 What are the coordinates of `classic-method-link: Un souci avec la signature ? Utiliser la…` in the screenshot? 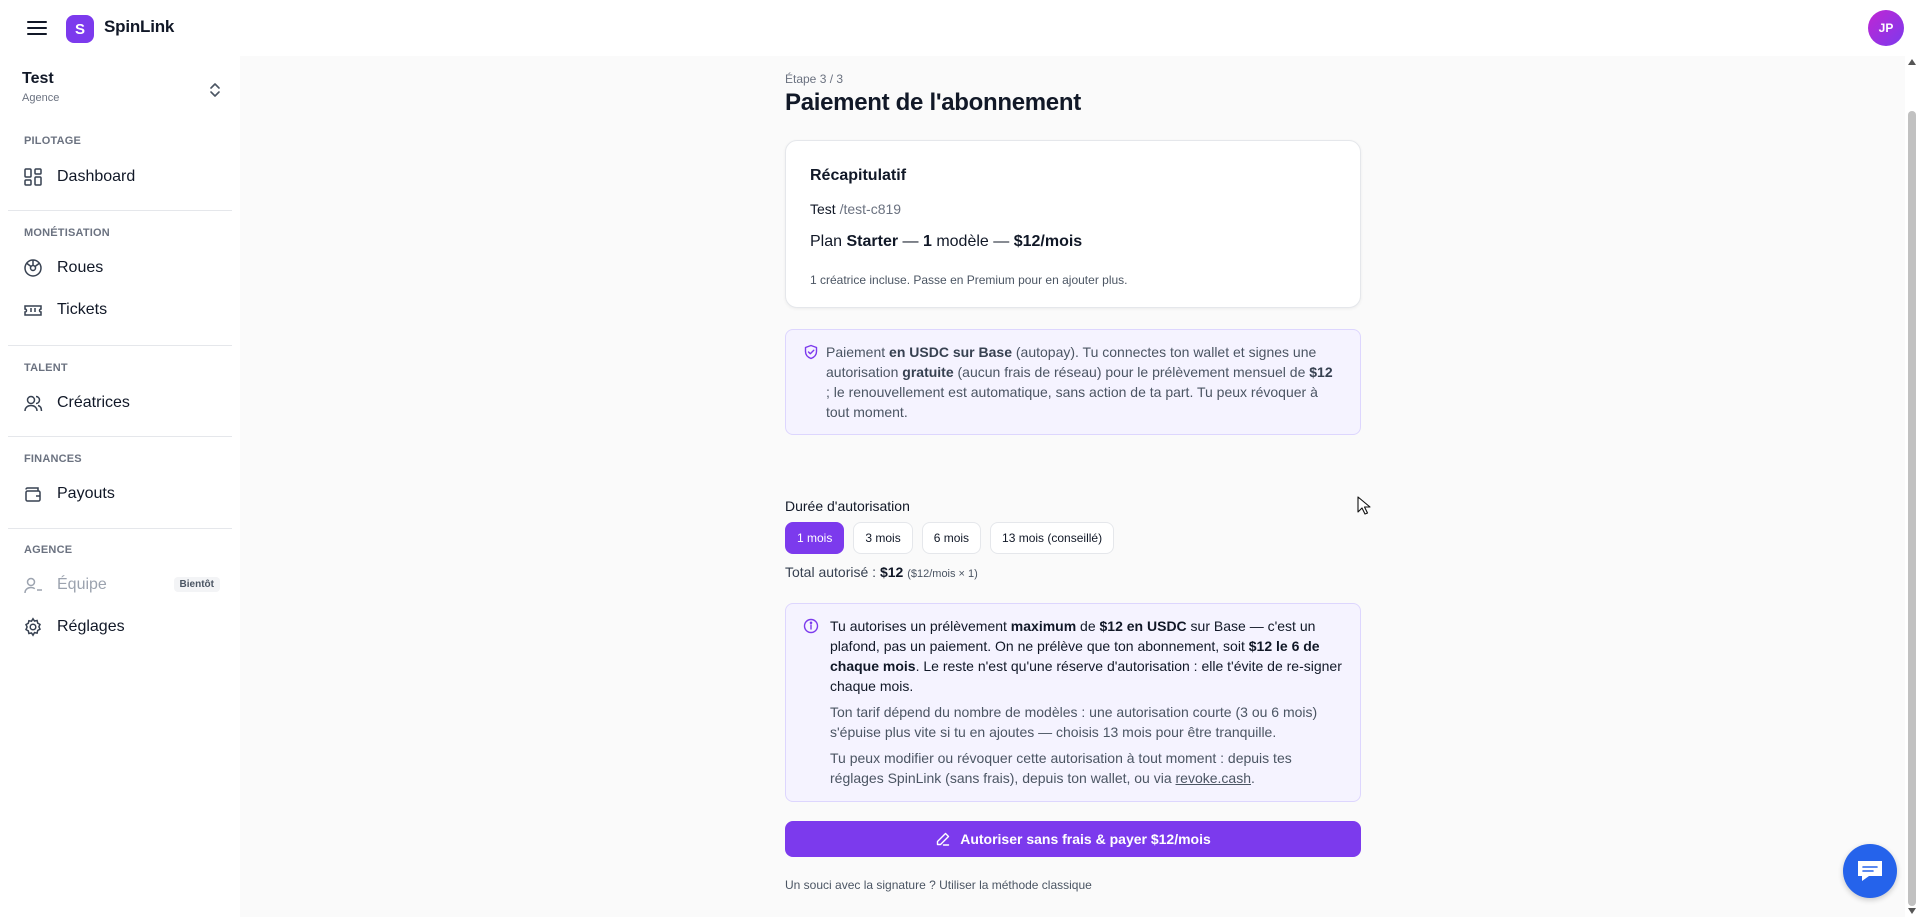 It's located at (938, 885).